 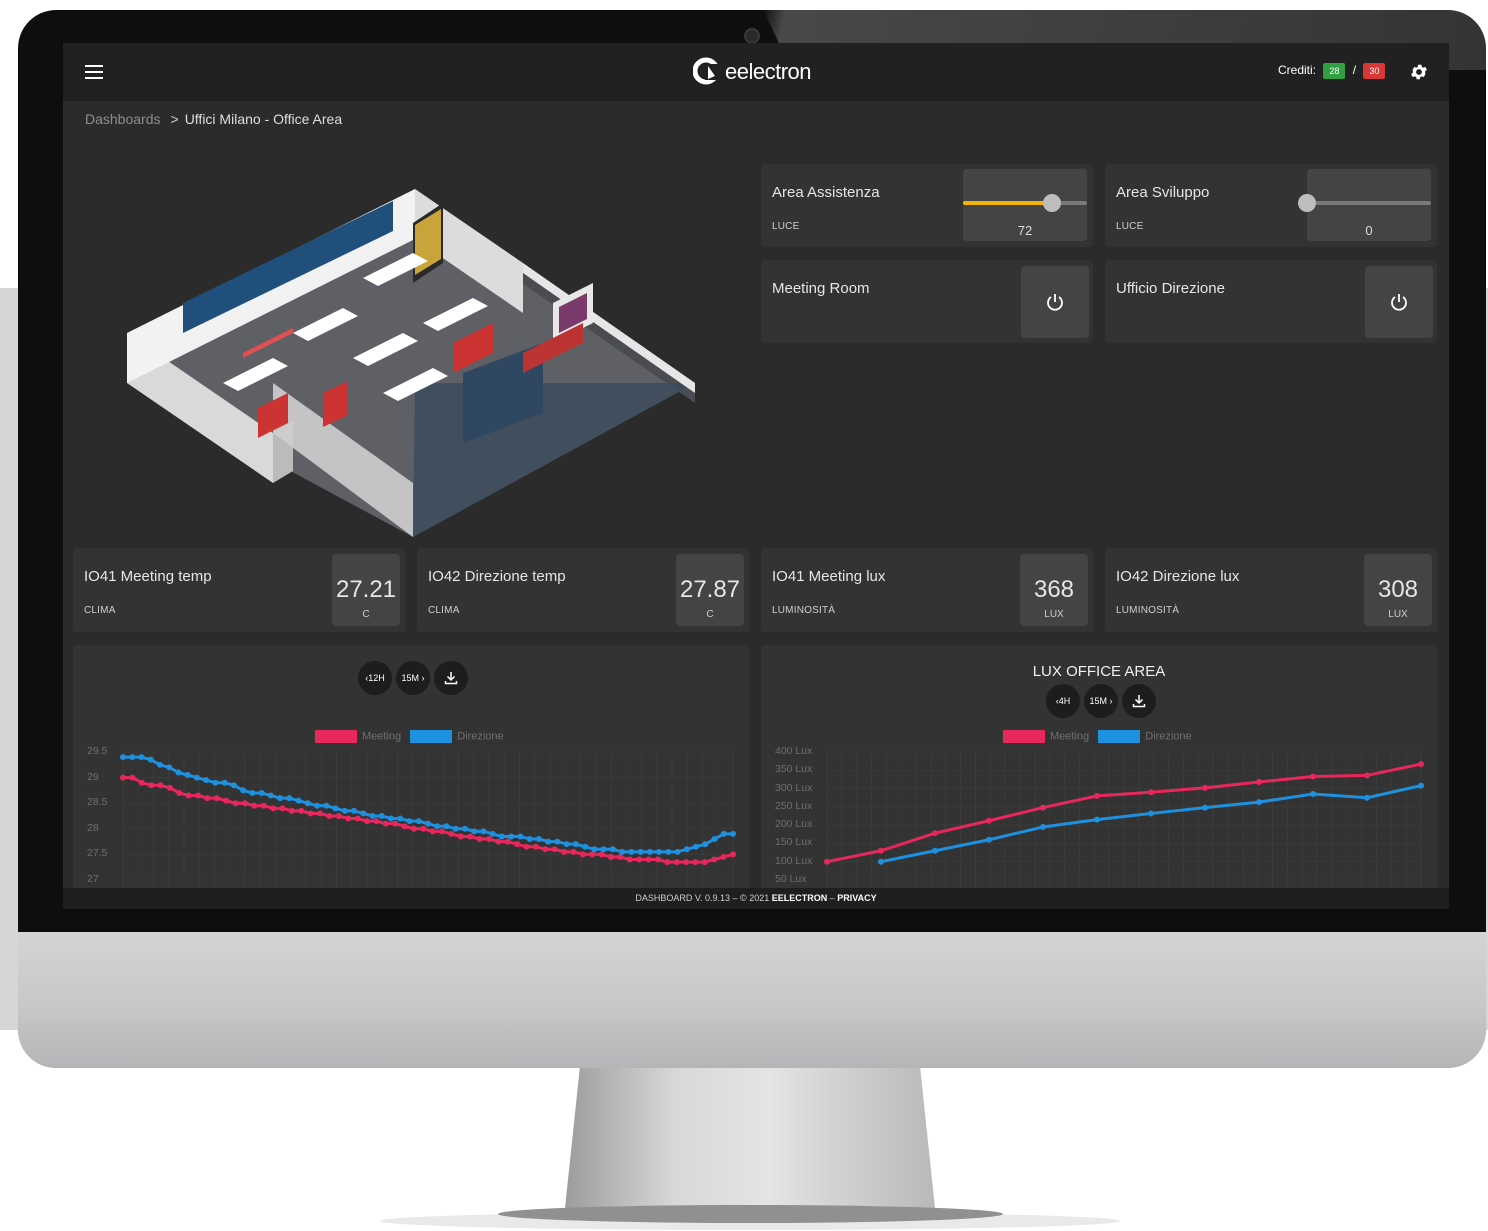 I want to click on meeting-room-switch, so click(x=1055, y=302).